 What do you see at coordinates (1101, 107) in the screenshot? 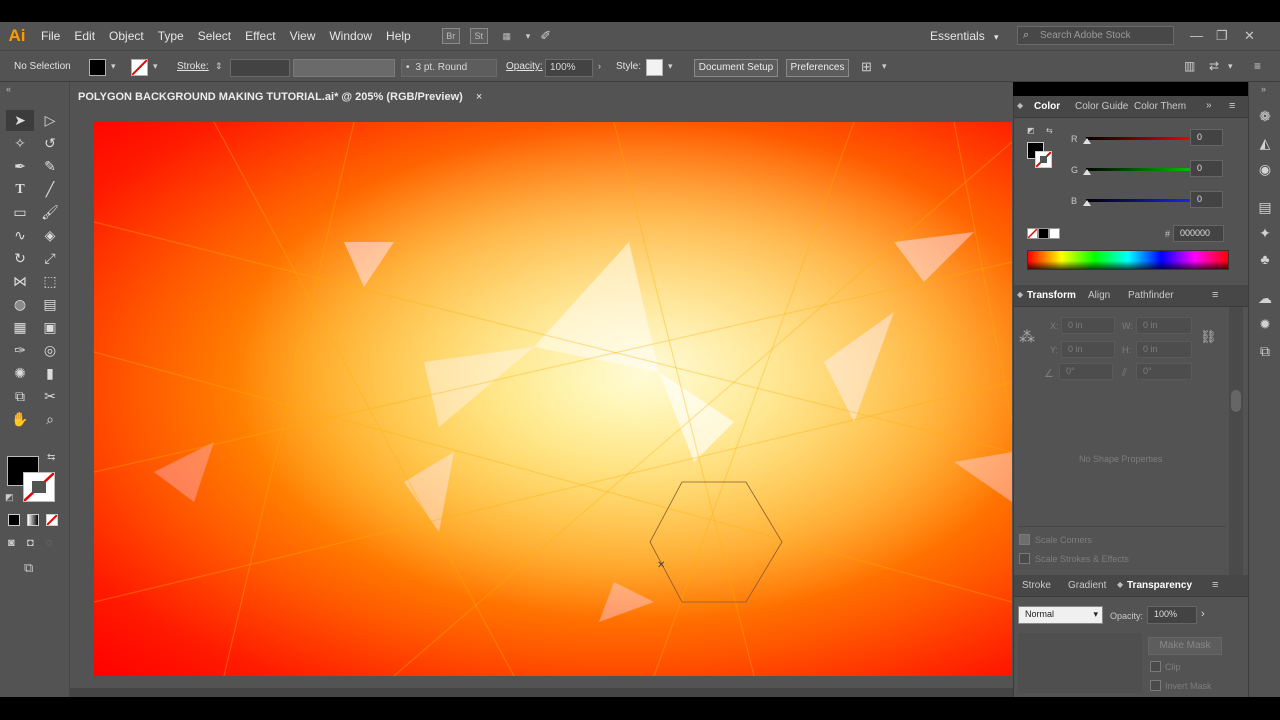
I see `tab-color-guide: Color Guide` at bounding box center [1101, 107].